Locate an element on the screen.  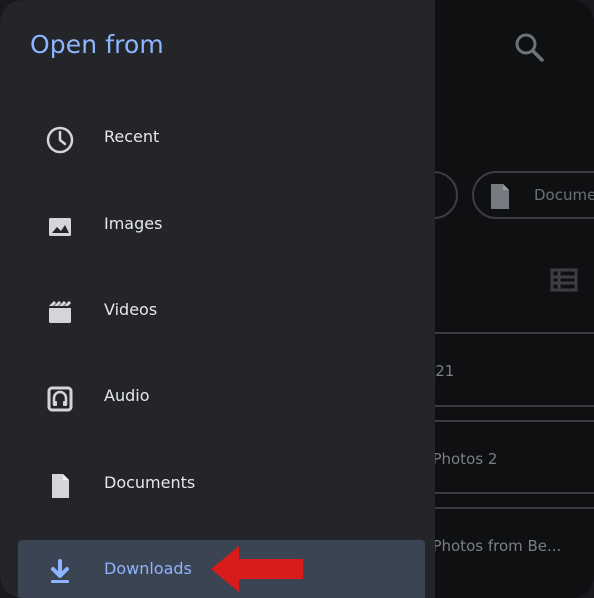
drawer-item-videos: Videos is located at coordinates (221, 312).